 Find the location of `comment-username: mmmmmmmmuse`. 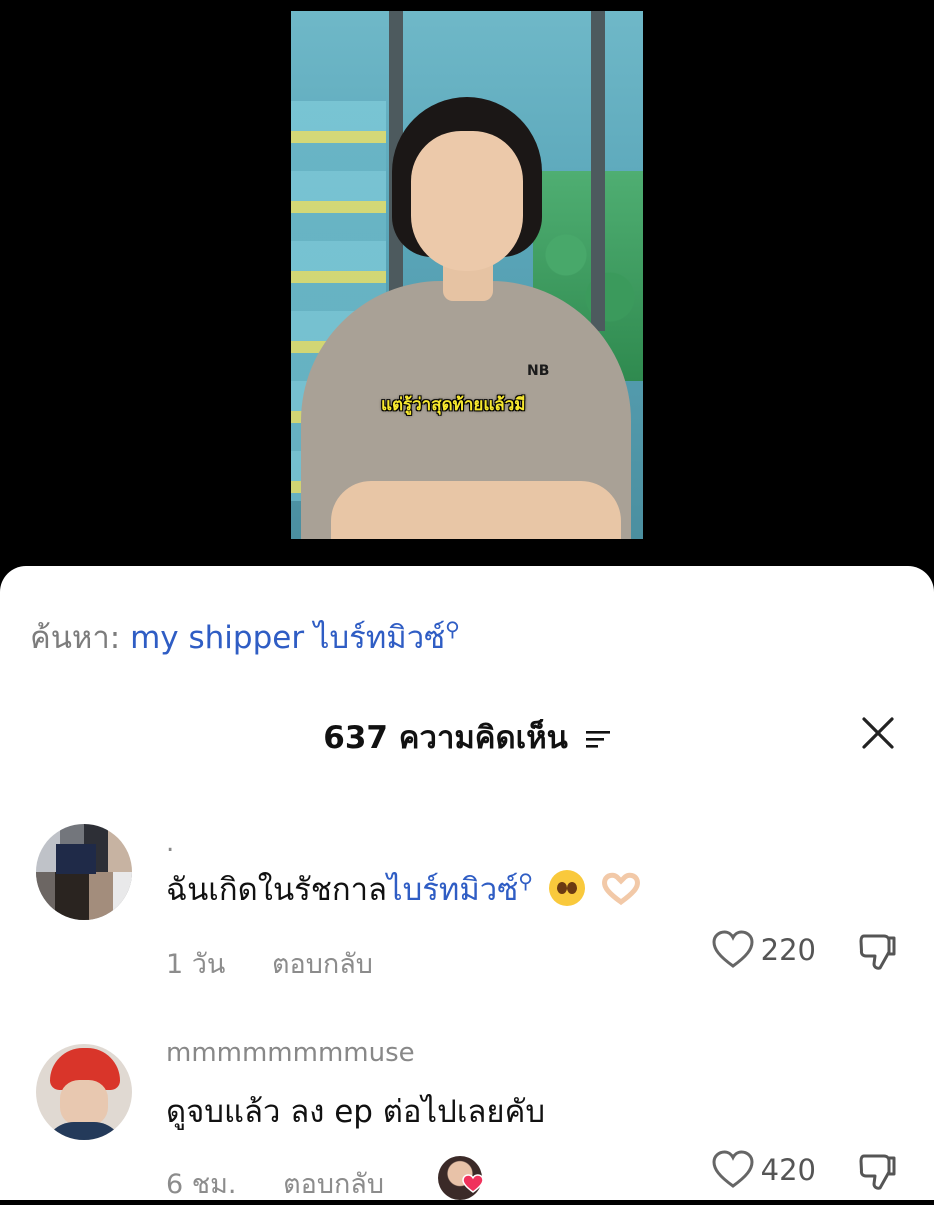

comment-username: mmmmmmmmuse is located at coordinates (290, 1053).